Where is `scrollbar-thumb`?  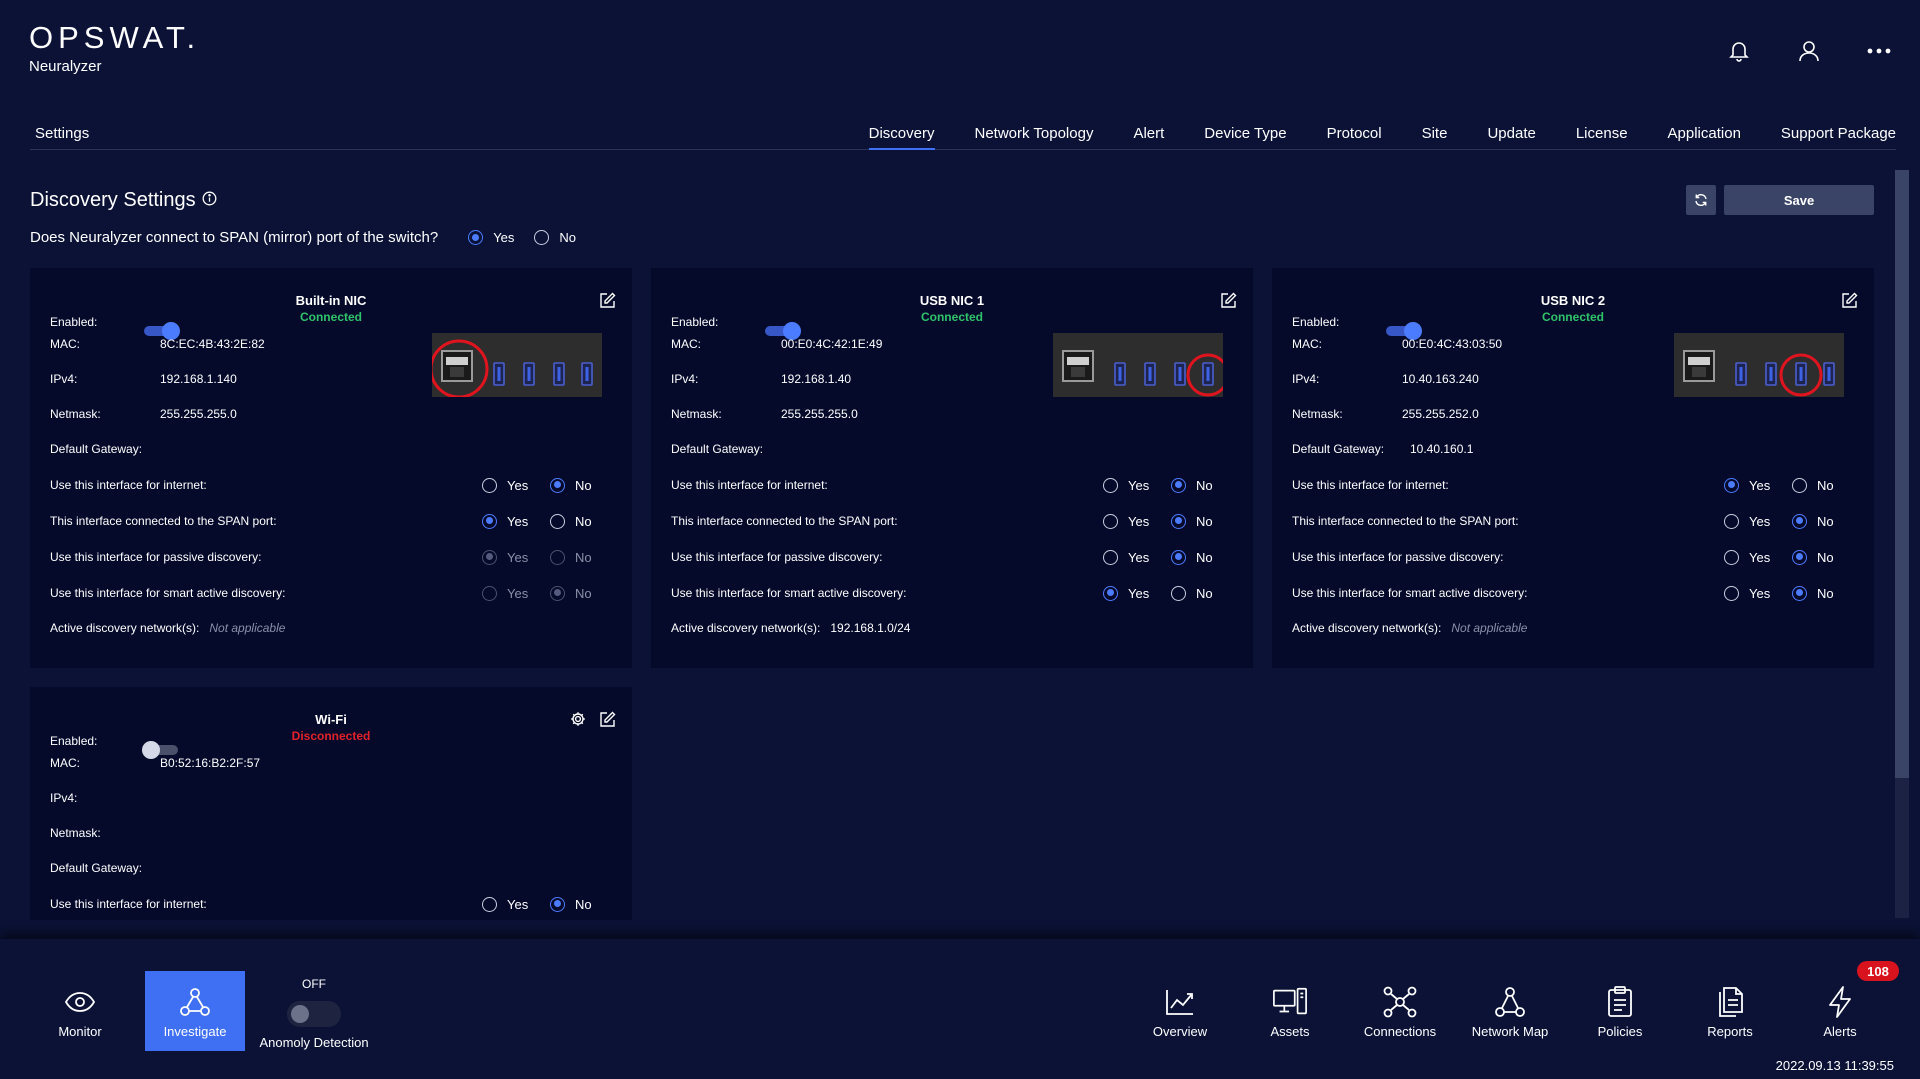
scrollbar-thumb is located at coordinates (1902, 474).